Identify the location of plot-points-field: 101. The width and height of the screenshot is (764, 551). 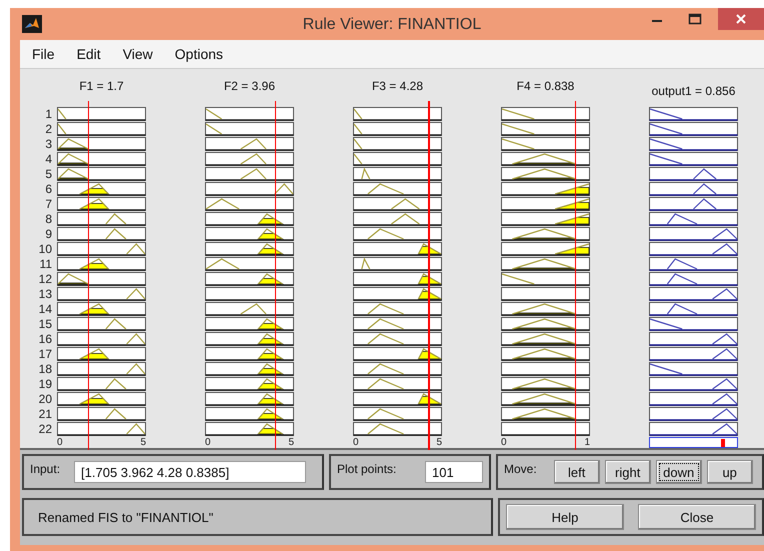
(454, 472).